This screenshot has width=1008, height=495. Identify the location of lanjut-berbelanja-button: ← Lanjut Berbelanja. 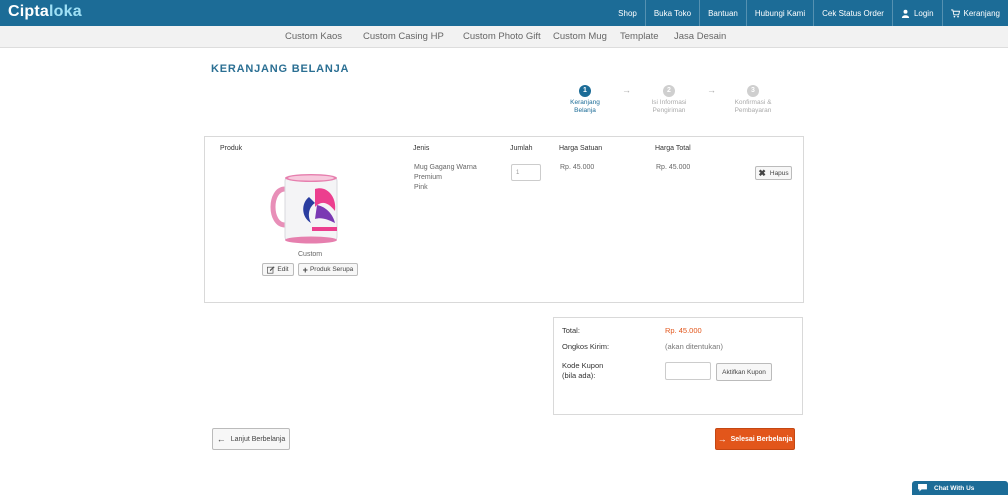
(251, 439).